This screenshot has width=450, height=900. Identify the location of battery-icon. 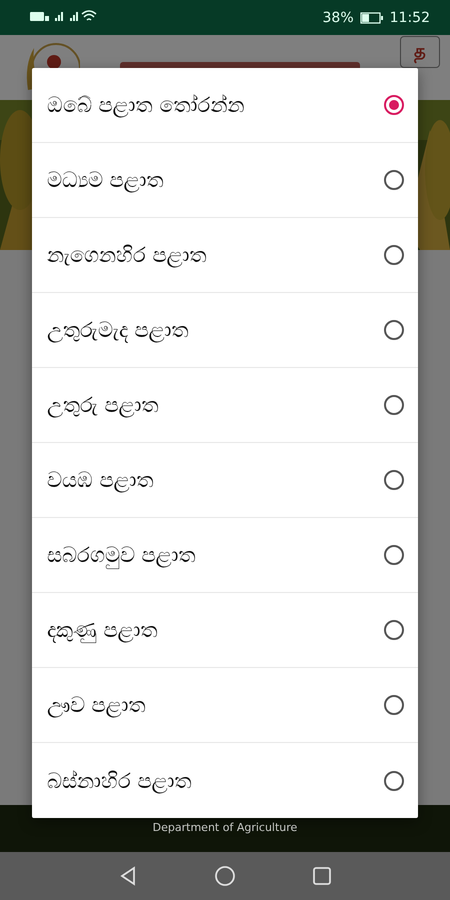
(372, 18).